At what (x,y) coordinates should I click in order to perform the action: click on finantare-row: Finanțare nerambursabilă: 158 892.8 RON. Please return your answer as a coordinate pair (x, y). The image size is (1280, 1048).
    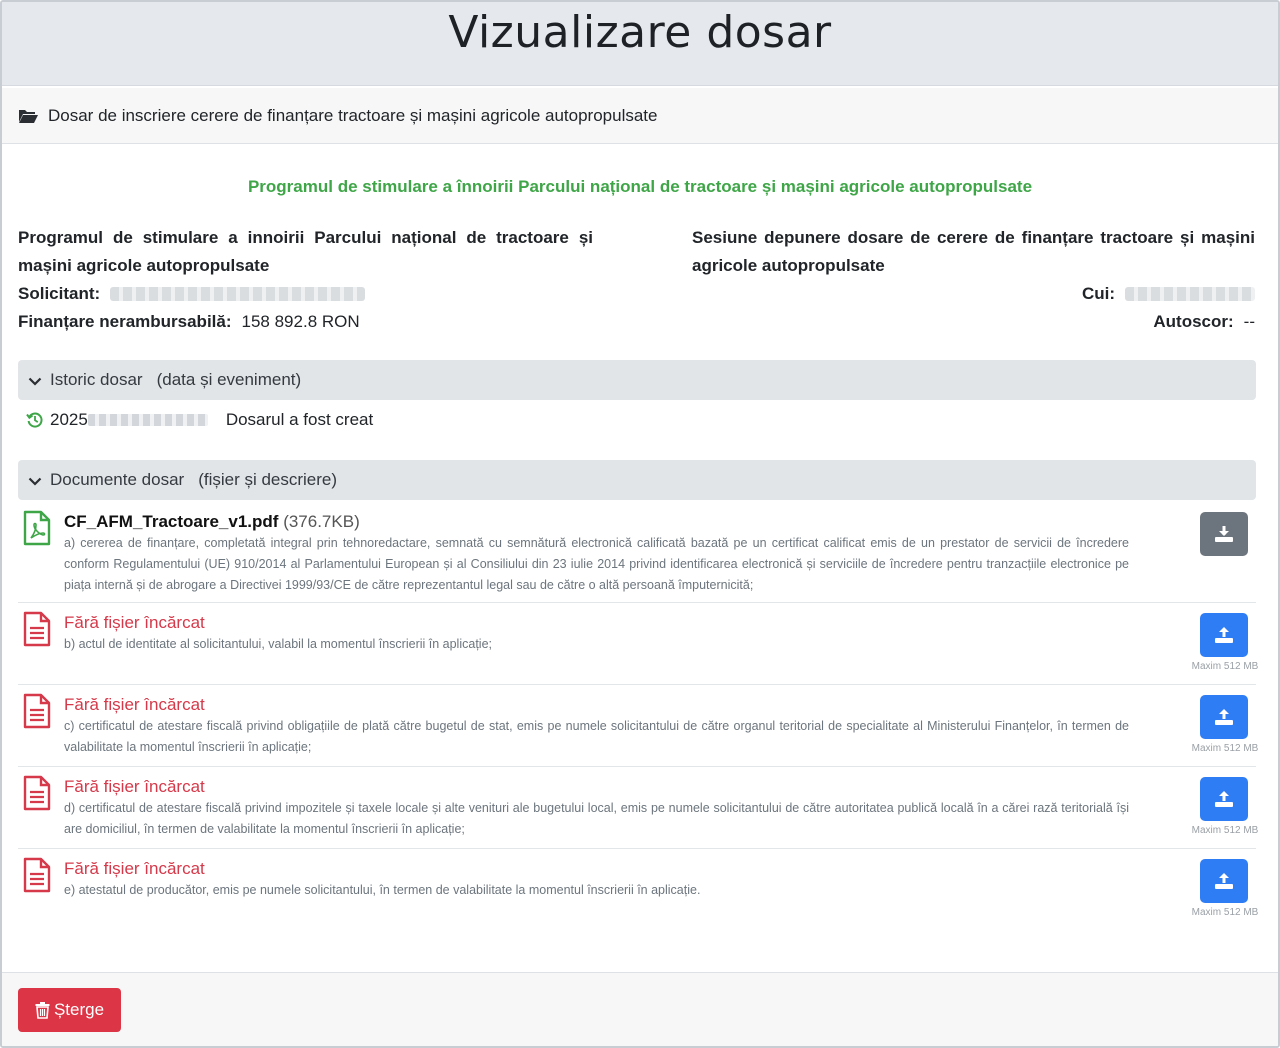
    Looking at the image, I should click on (305, 322).